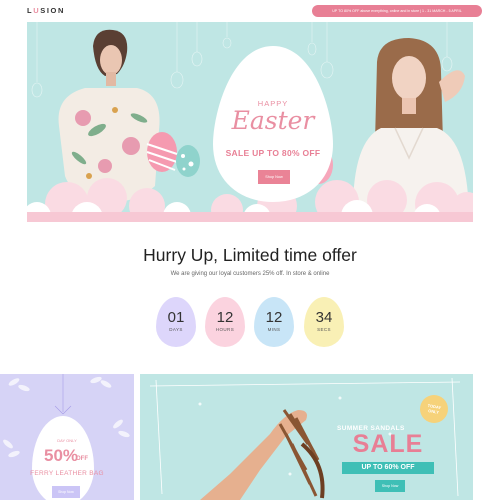  What do you see at coordinates (162, 152) in the screenshot?
I see `easter-egg-striped-icon` at bounding box center [162, 152].